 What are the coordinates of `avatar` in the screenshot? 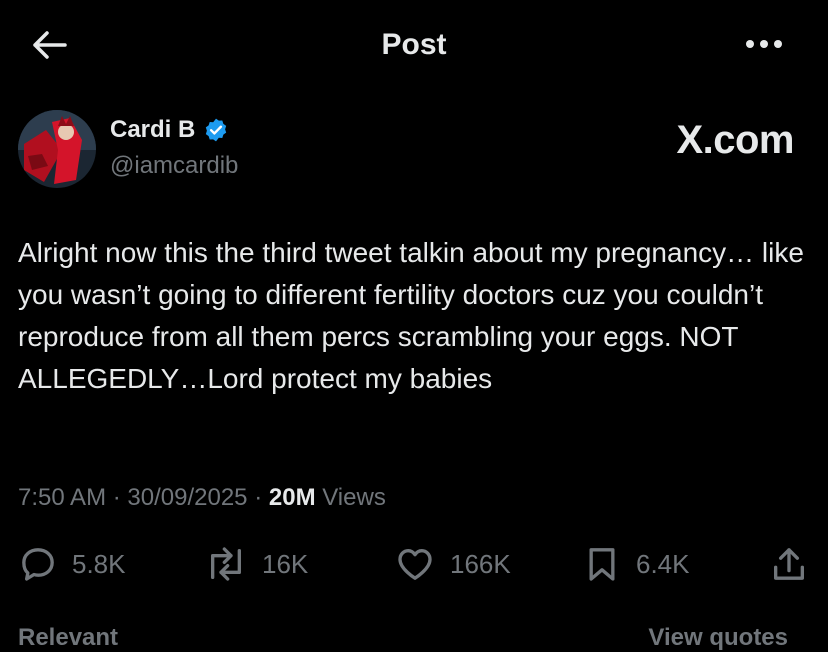 It's located at (57, 149).